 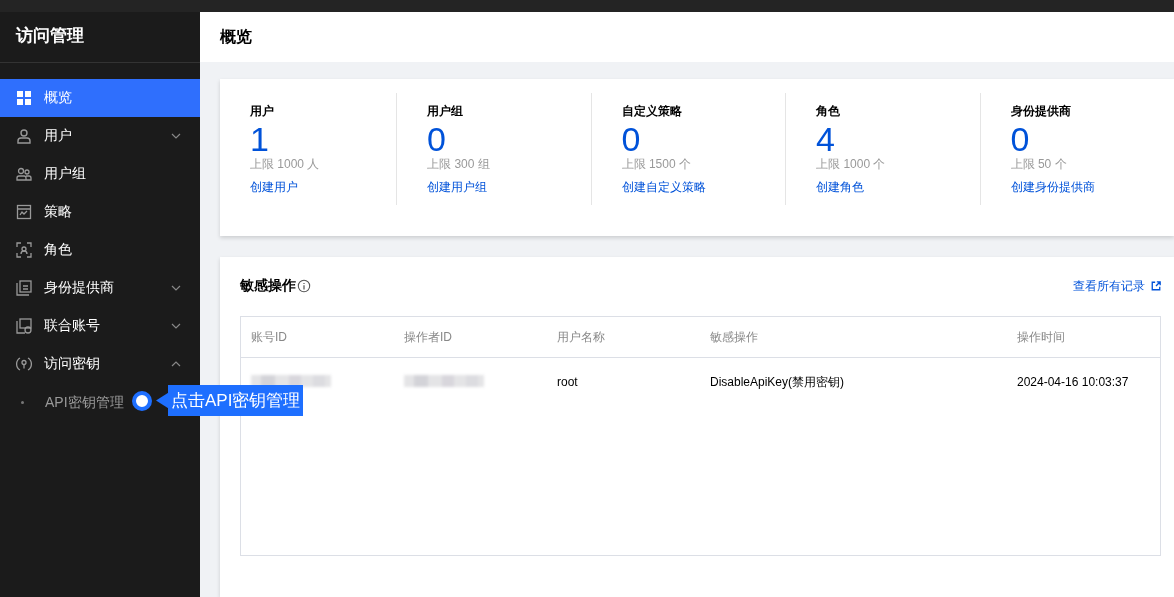 I want to click on create-link: 创建角色, so click(x=840, y=187).